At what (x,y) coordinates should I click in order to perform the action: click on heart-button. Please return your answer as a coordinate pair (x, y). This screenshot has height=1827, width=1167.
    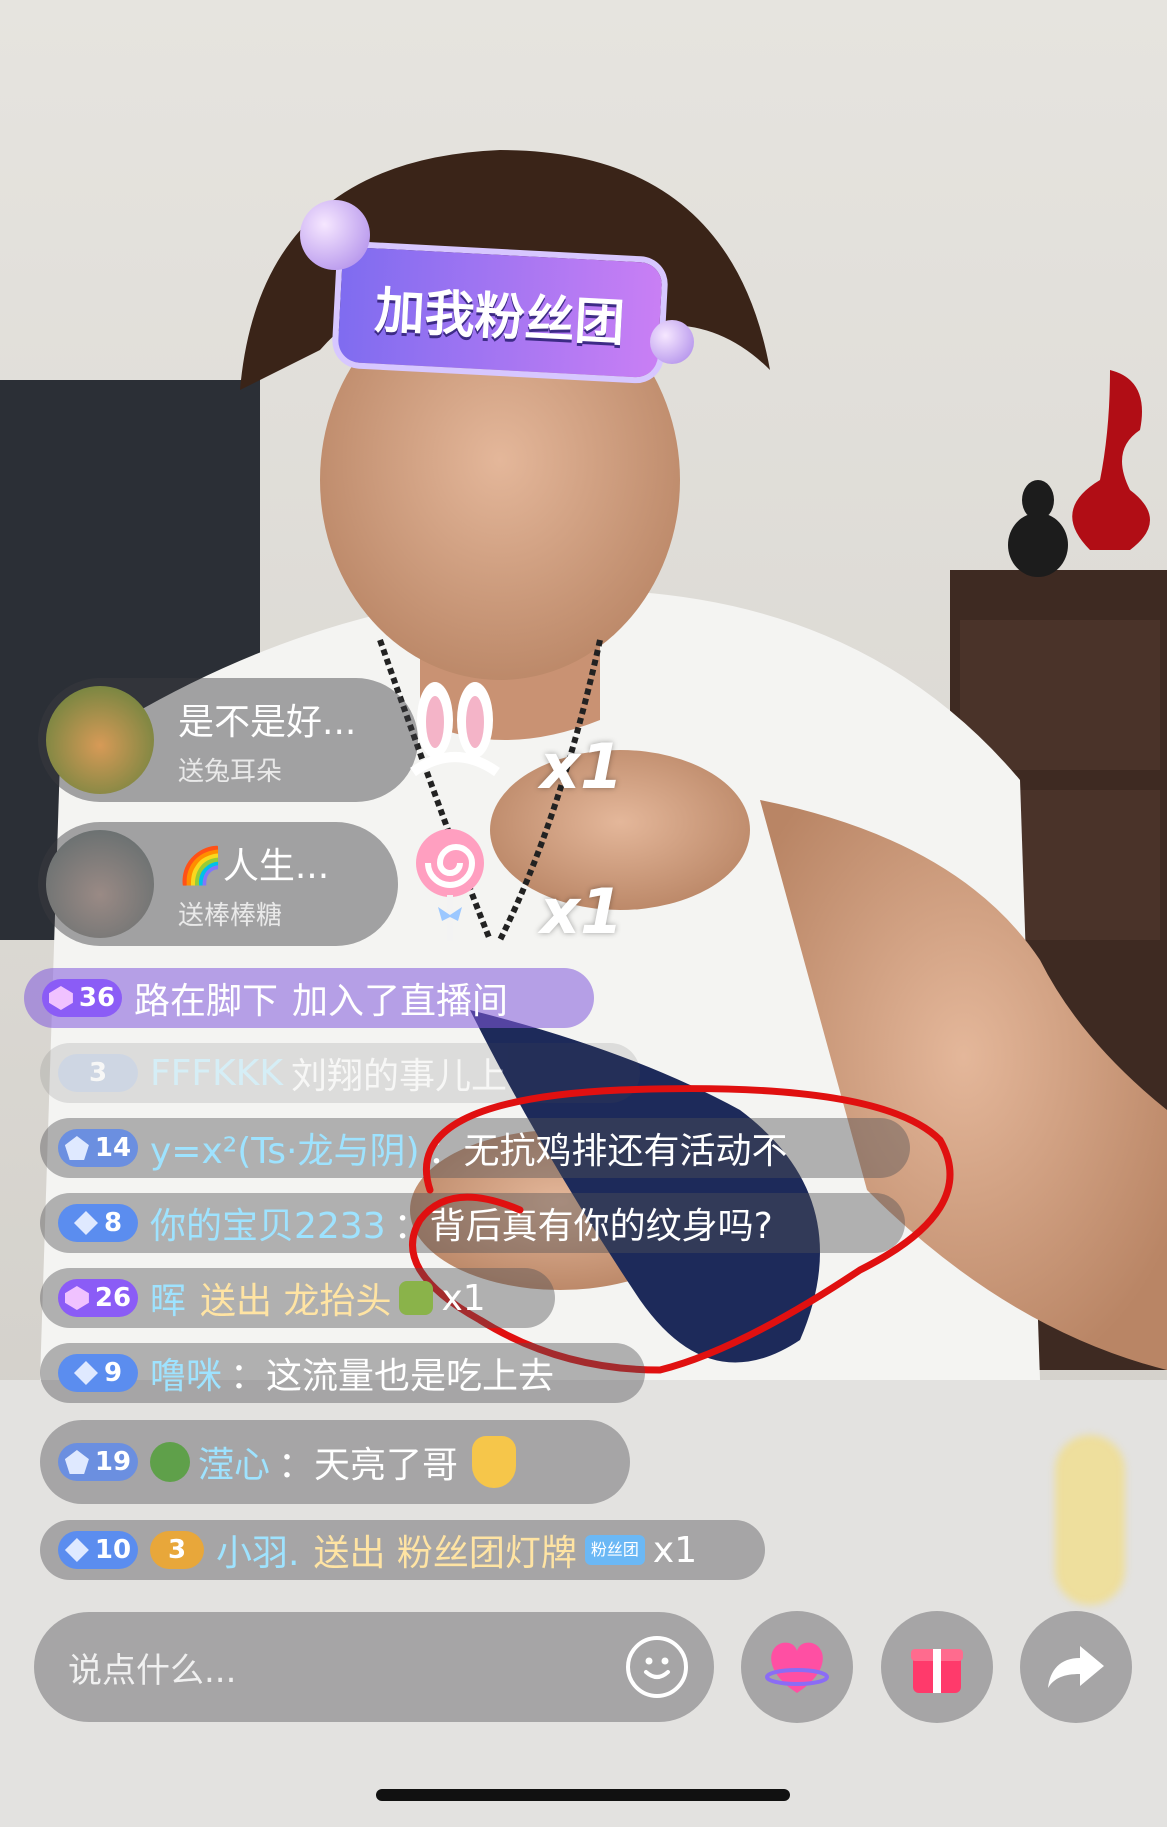
    Looking at the image, I should click on (797, 1667).